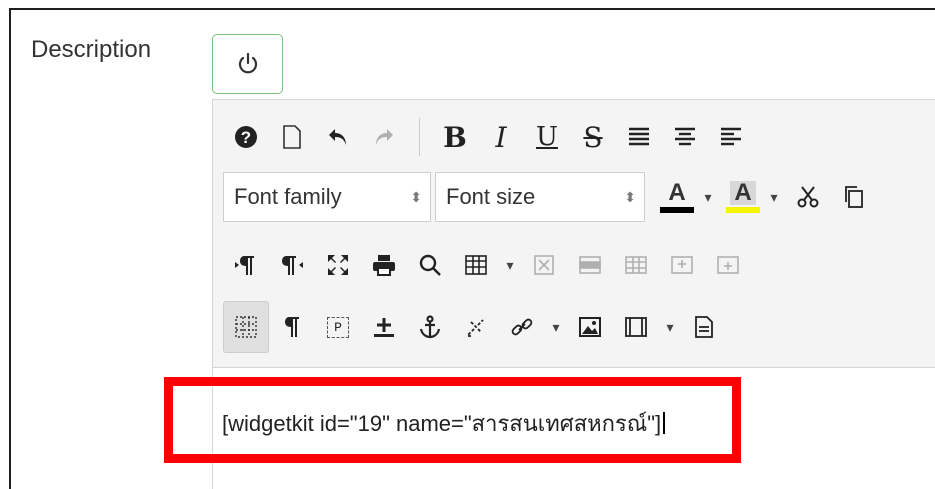 This screenshot has height=489, width=935. I want to click on rtl-paragraph-icon, so click(292, 265).